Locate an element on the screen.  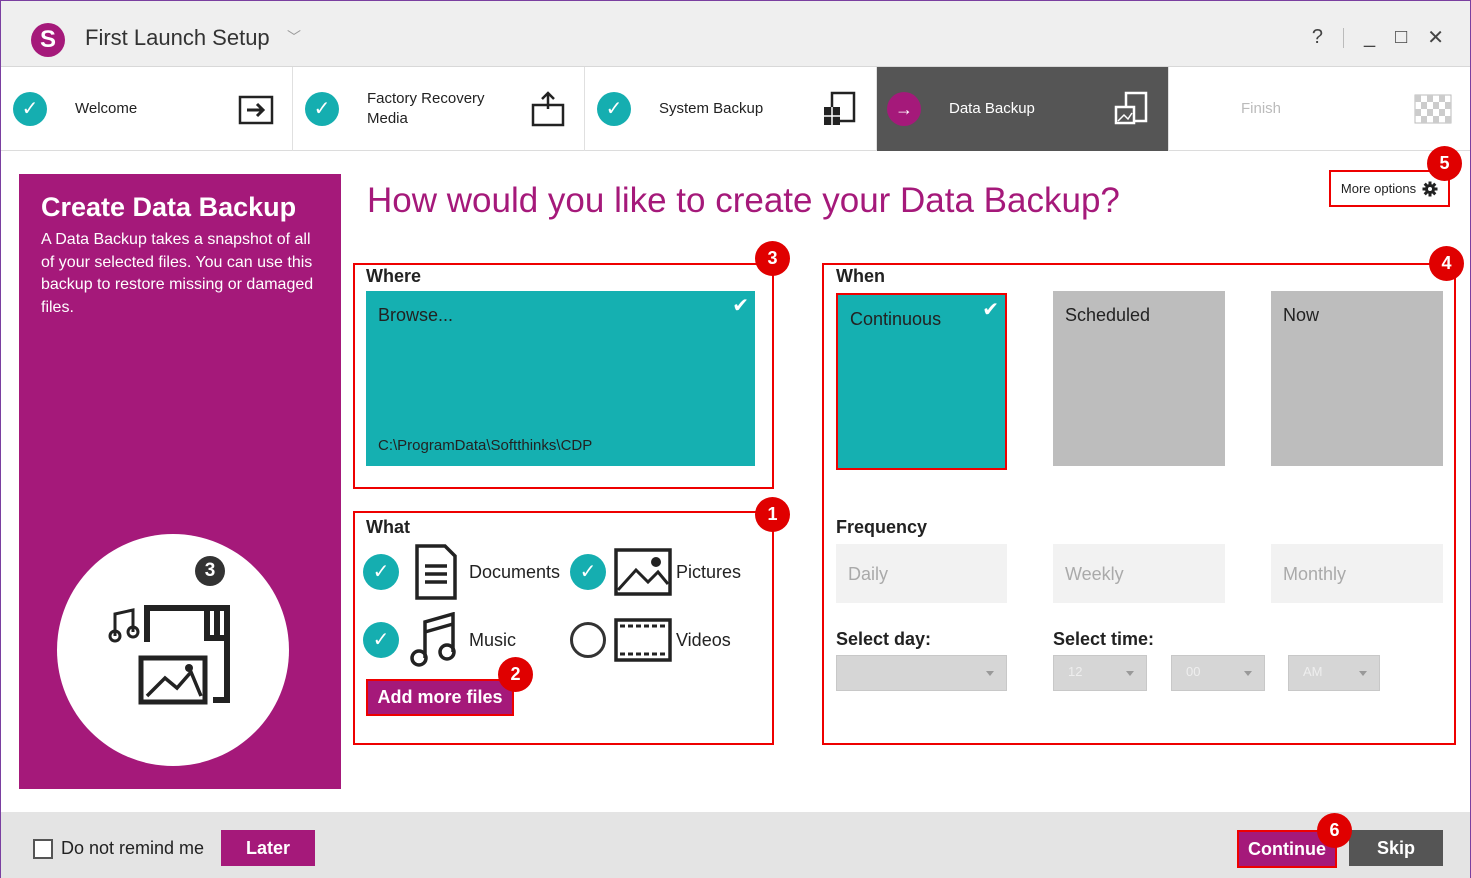
when-option-now: Now is located at coordinates (1357, 378).